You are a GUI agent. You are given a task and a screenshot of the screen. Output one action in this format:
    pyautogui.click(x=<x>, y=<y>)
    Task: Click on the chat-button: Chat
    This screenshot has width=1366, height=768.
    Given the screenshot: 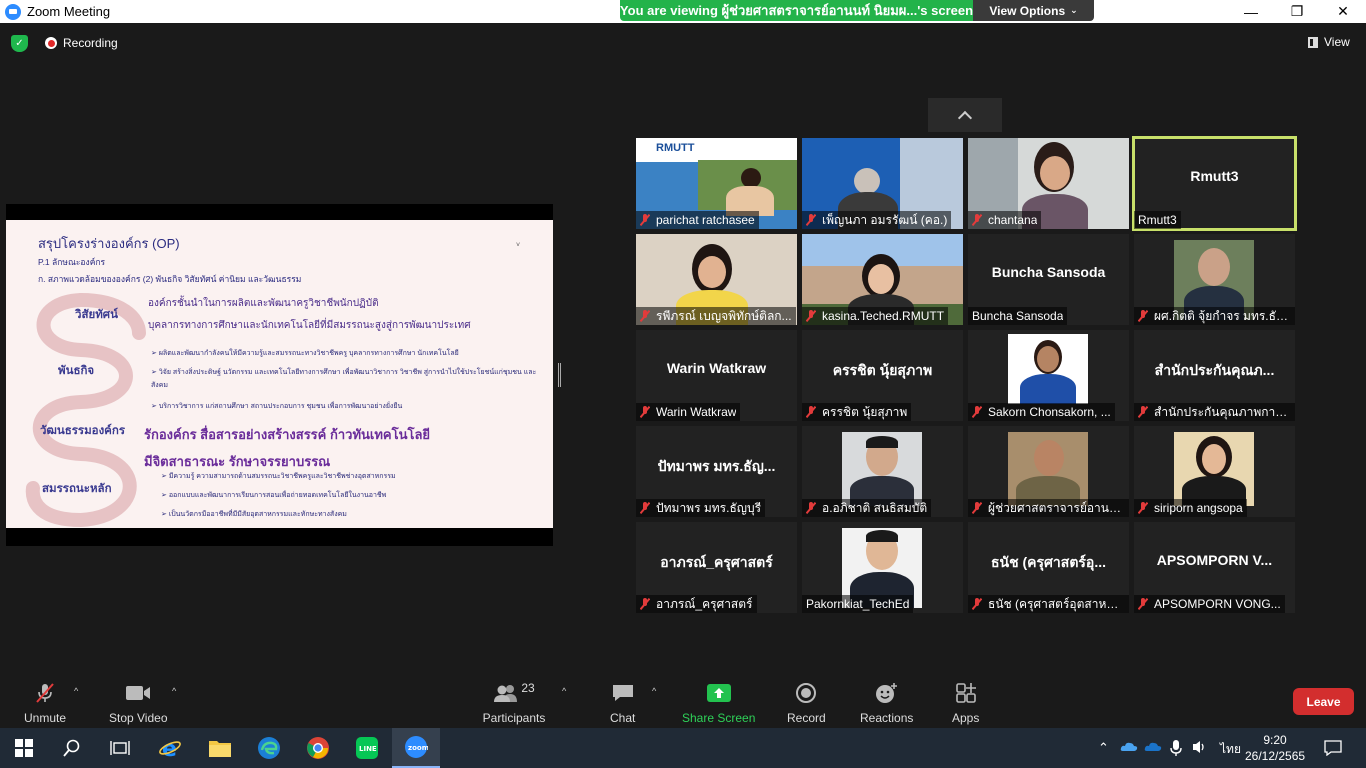 What is the action you would take?
    pyautogui.click(x=622, y=703)
    